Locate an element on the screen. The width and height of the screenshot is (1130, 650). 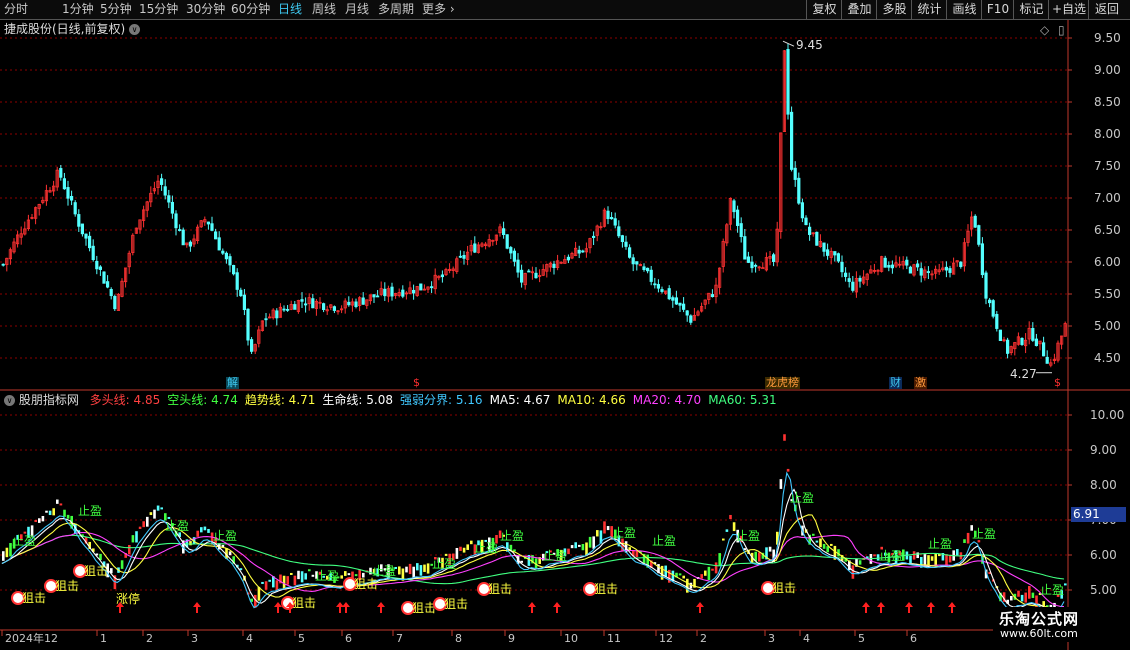
period-tab: 分时 is located at coordinates (16, 9).